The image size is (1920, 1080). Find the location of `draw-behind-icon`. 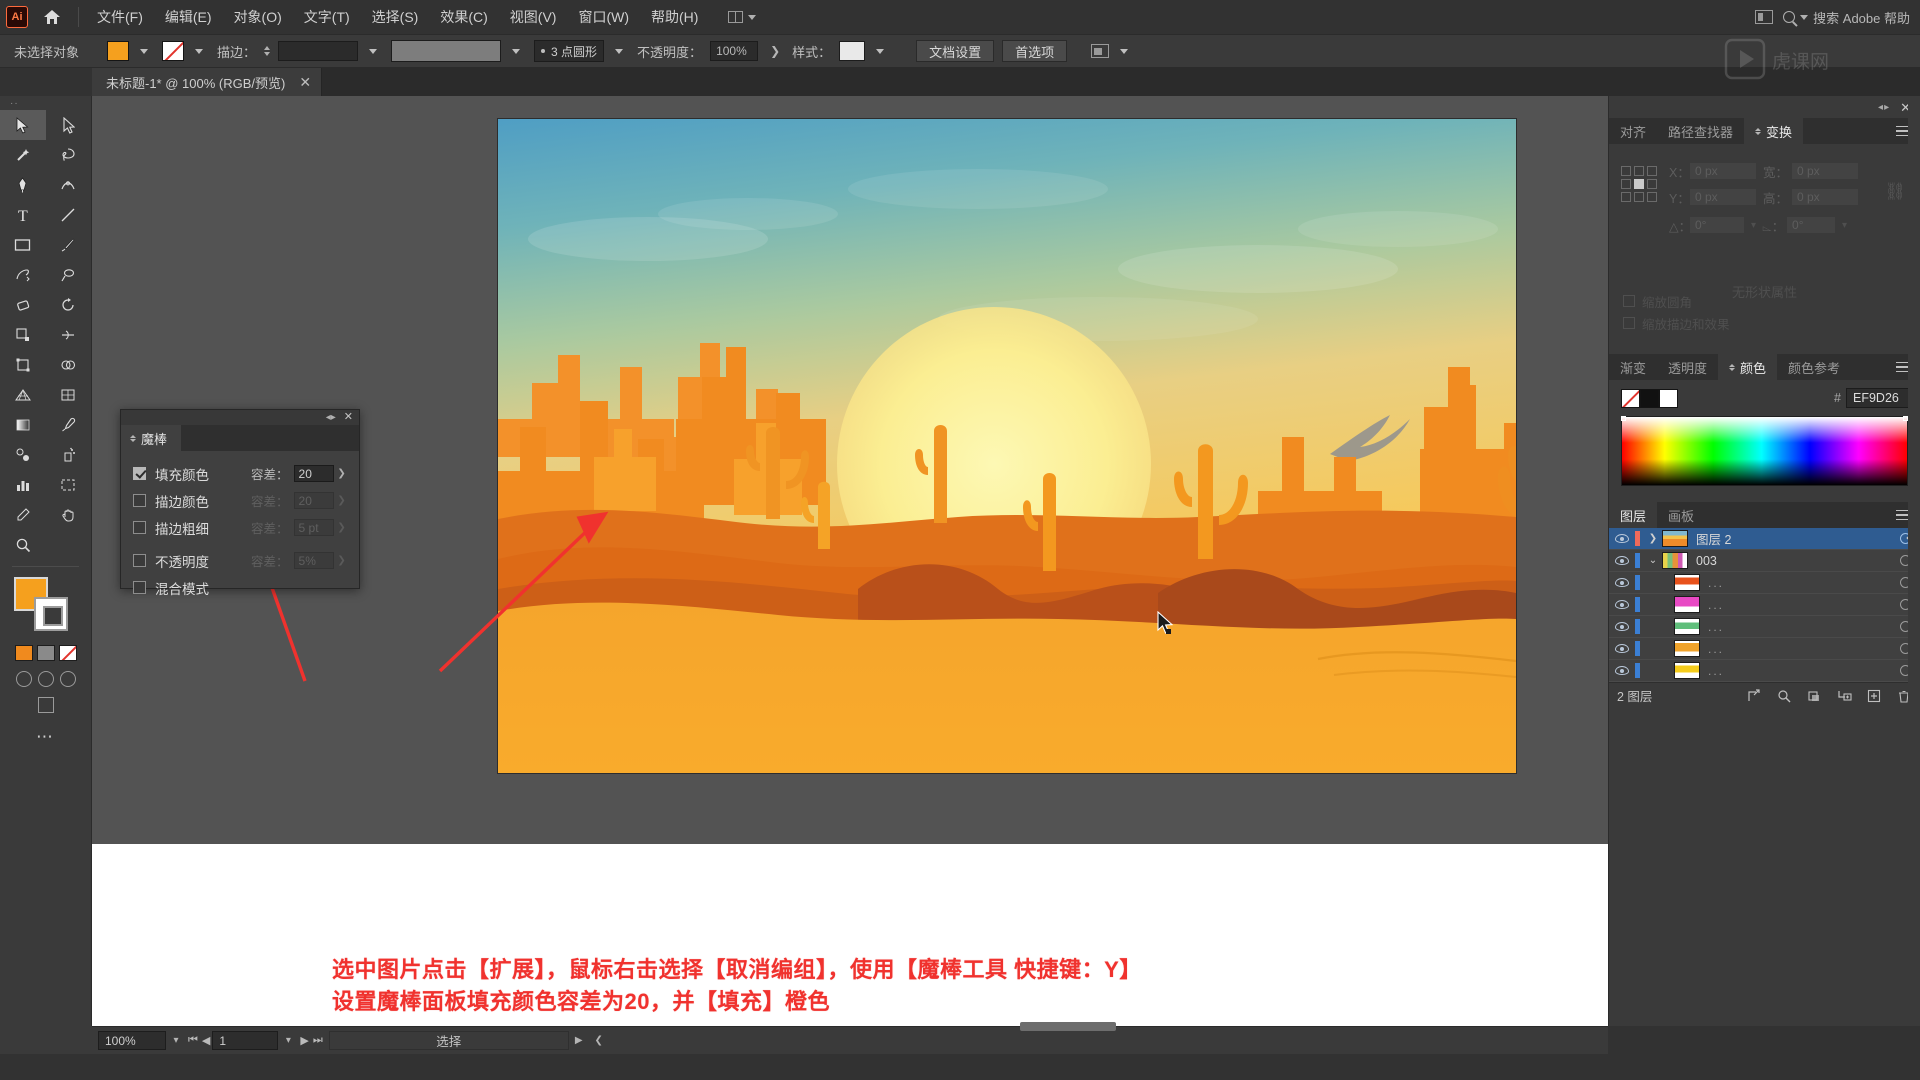

draw-behind-icon is located at coordinates (45, 679).